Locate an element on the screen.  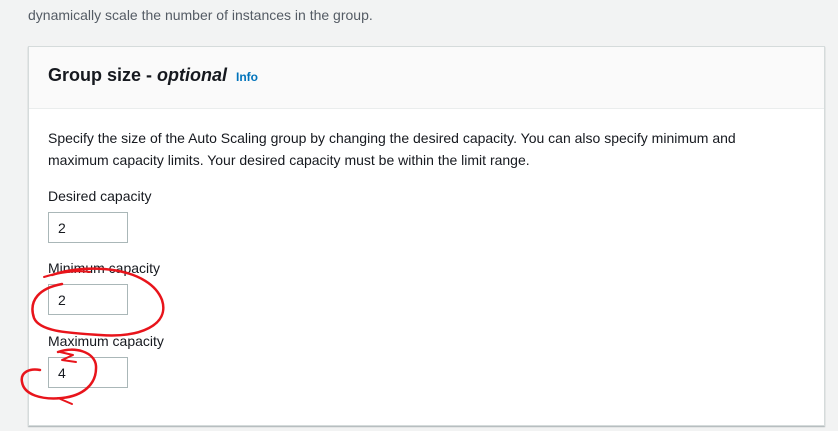
panel-title-main: Group size - is located at coordinates (103, 75).